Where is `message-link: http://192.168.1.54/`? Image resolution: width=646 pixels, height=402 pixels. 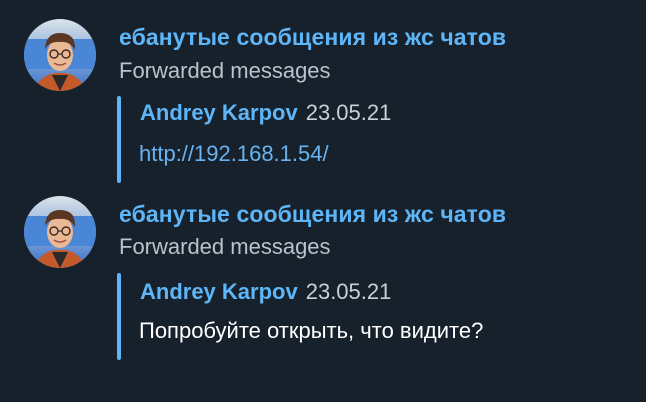 message-link: http://192.168.1.54/ is located at coordinates (234, 153).